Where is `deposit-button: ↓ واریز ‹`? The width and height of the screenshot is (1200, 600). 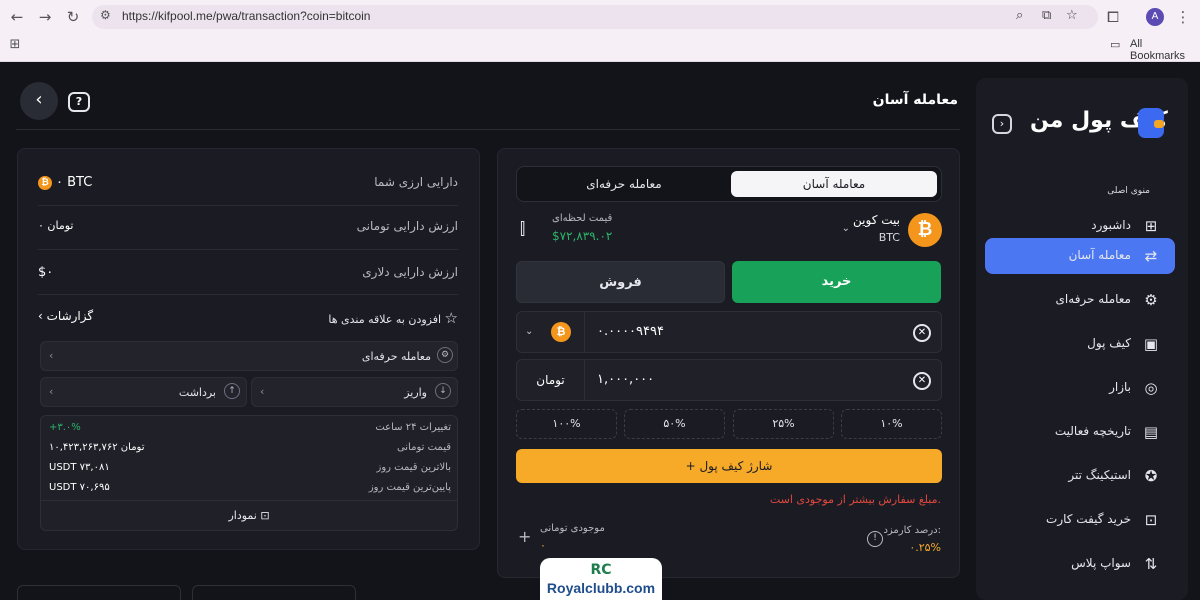
deposit-button: ↓ واریز ‹ is located at coordinates (354, 392).